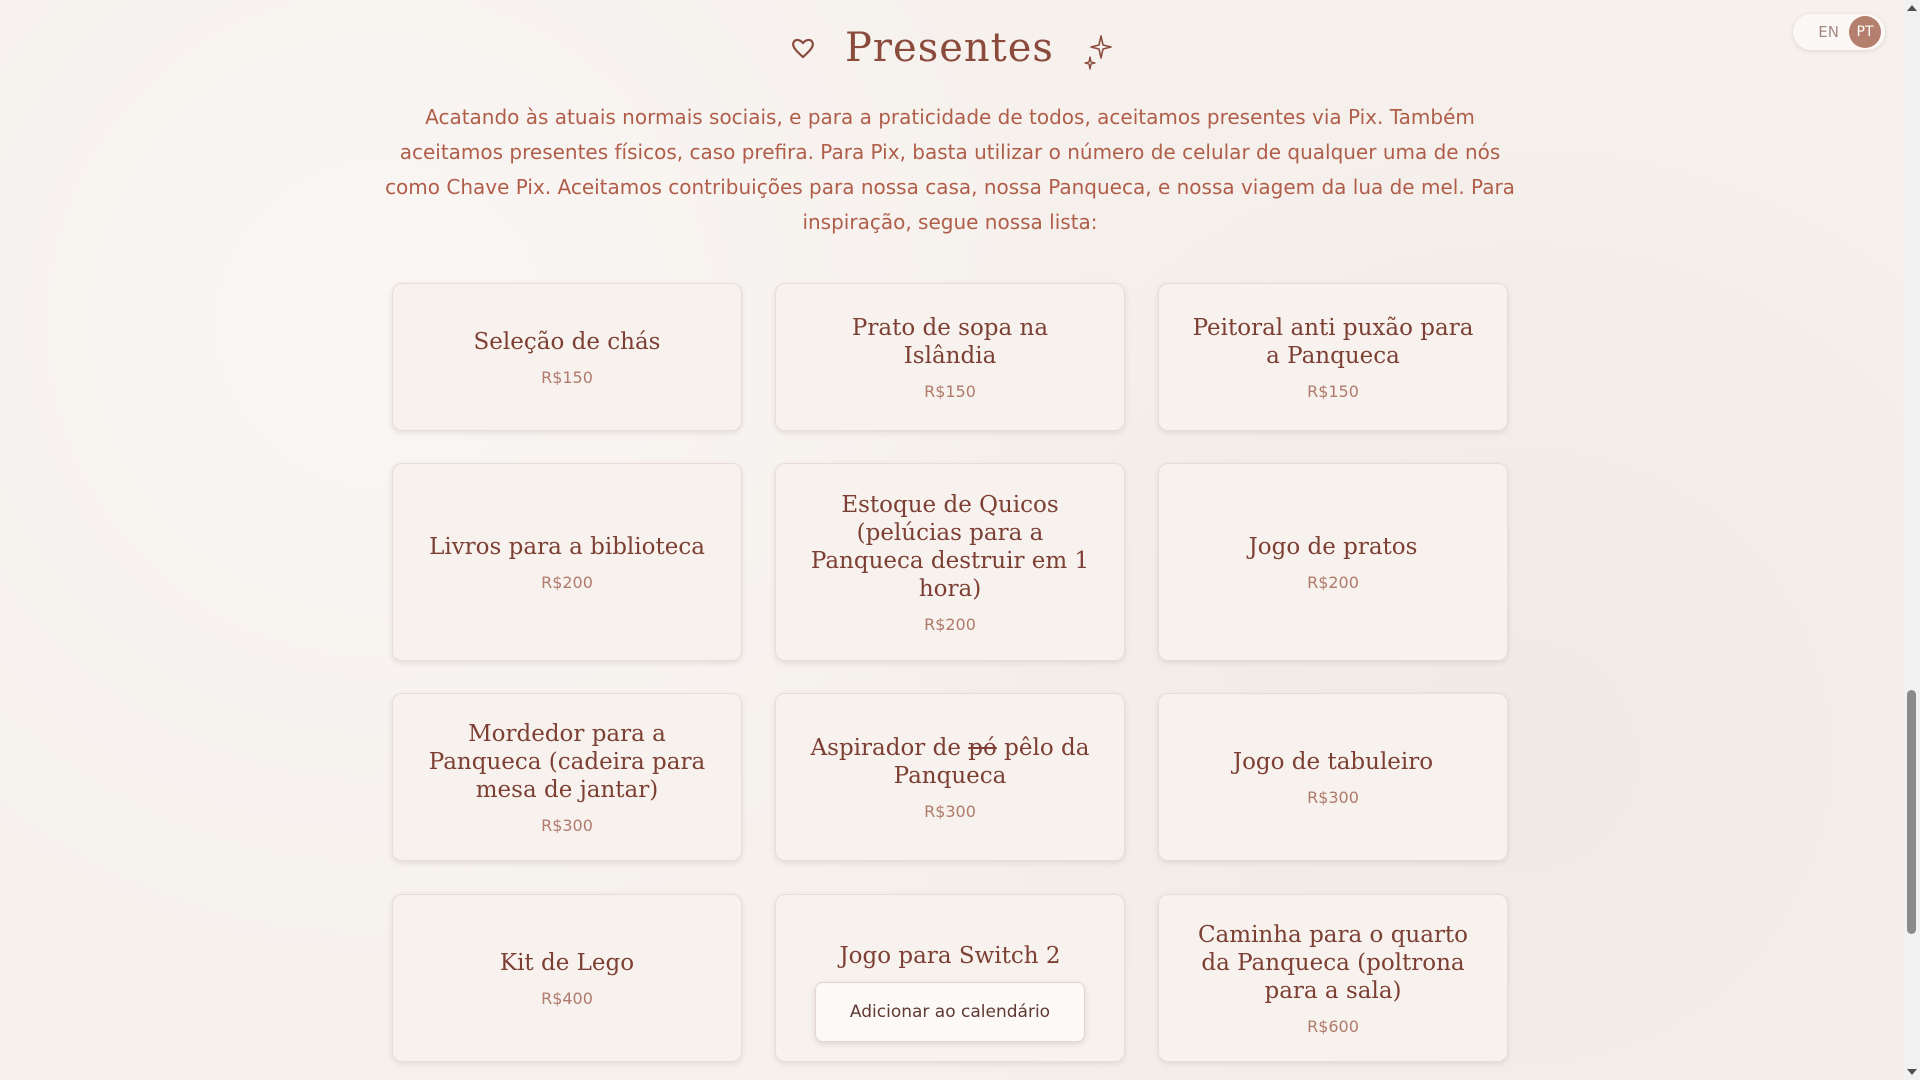 The width and height of the screenshot is (1920, 1080). Describe the element at coordinates (1911, 540) in the screenshot. I see `vertical-scrollbar` at that location.